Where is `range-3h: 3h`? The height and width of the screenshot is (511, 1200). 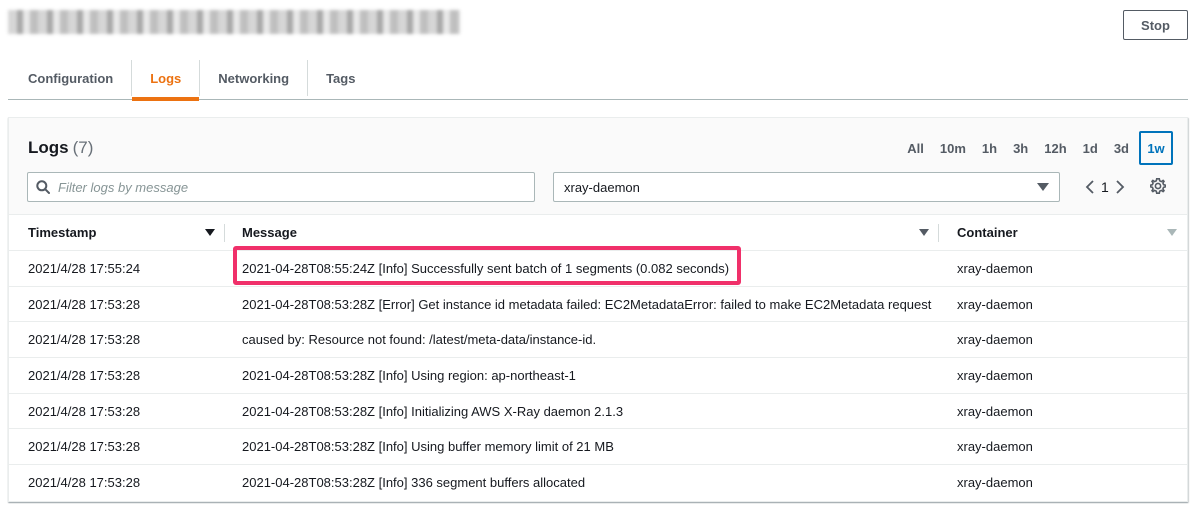 range-3h: 3h is located at coordinates (1020, 148).